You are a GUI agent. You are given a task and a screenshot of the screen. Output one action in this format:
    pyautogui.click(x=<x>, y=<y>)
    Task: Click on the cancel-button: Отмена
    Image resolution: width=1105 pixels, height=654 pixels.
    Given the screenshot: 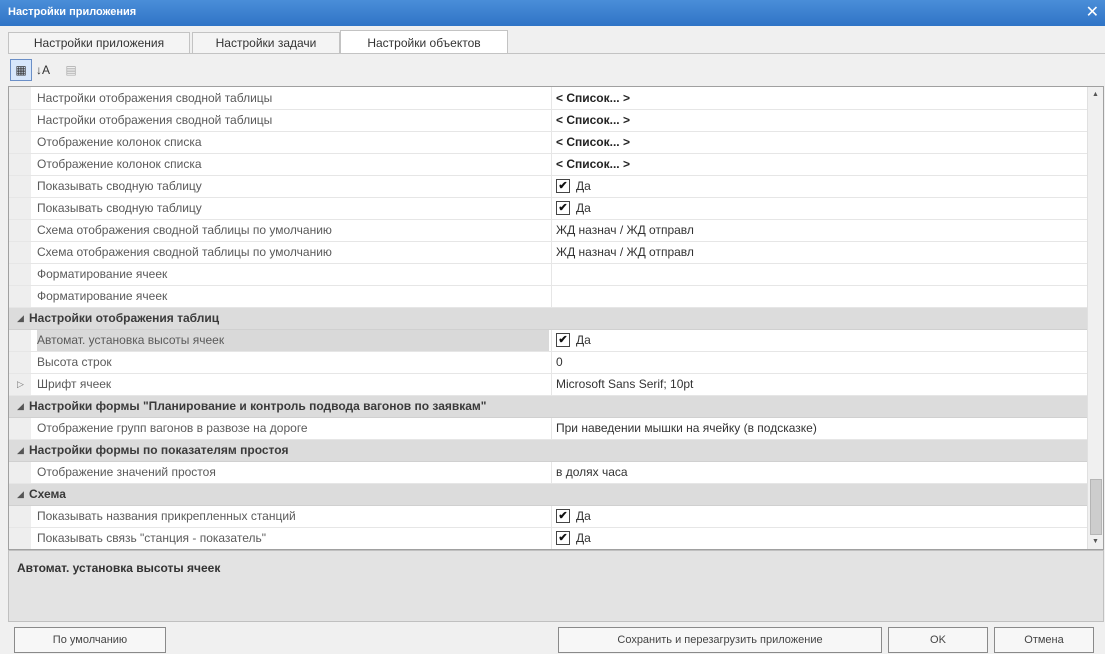 What is the action you would take?
    pyautogui.click(x=1044, y=640)
    